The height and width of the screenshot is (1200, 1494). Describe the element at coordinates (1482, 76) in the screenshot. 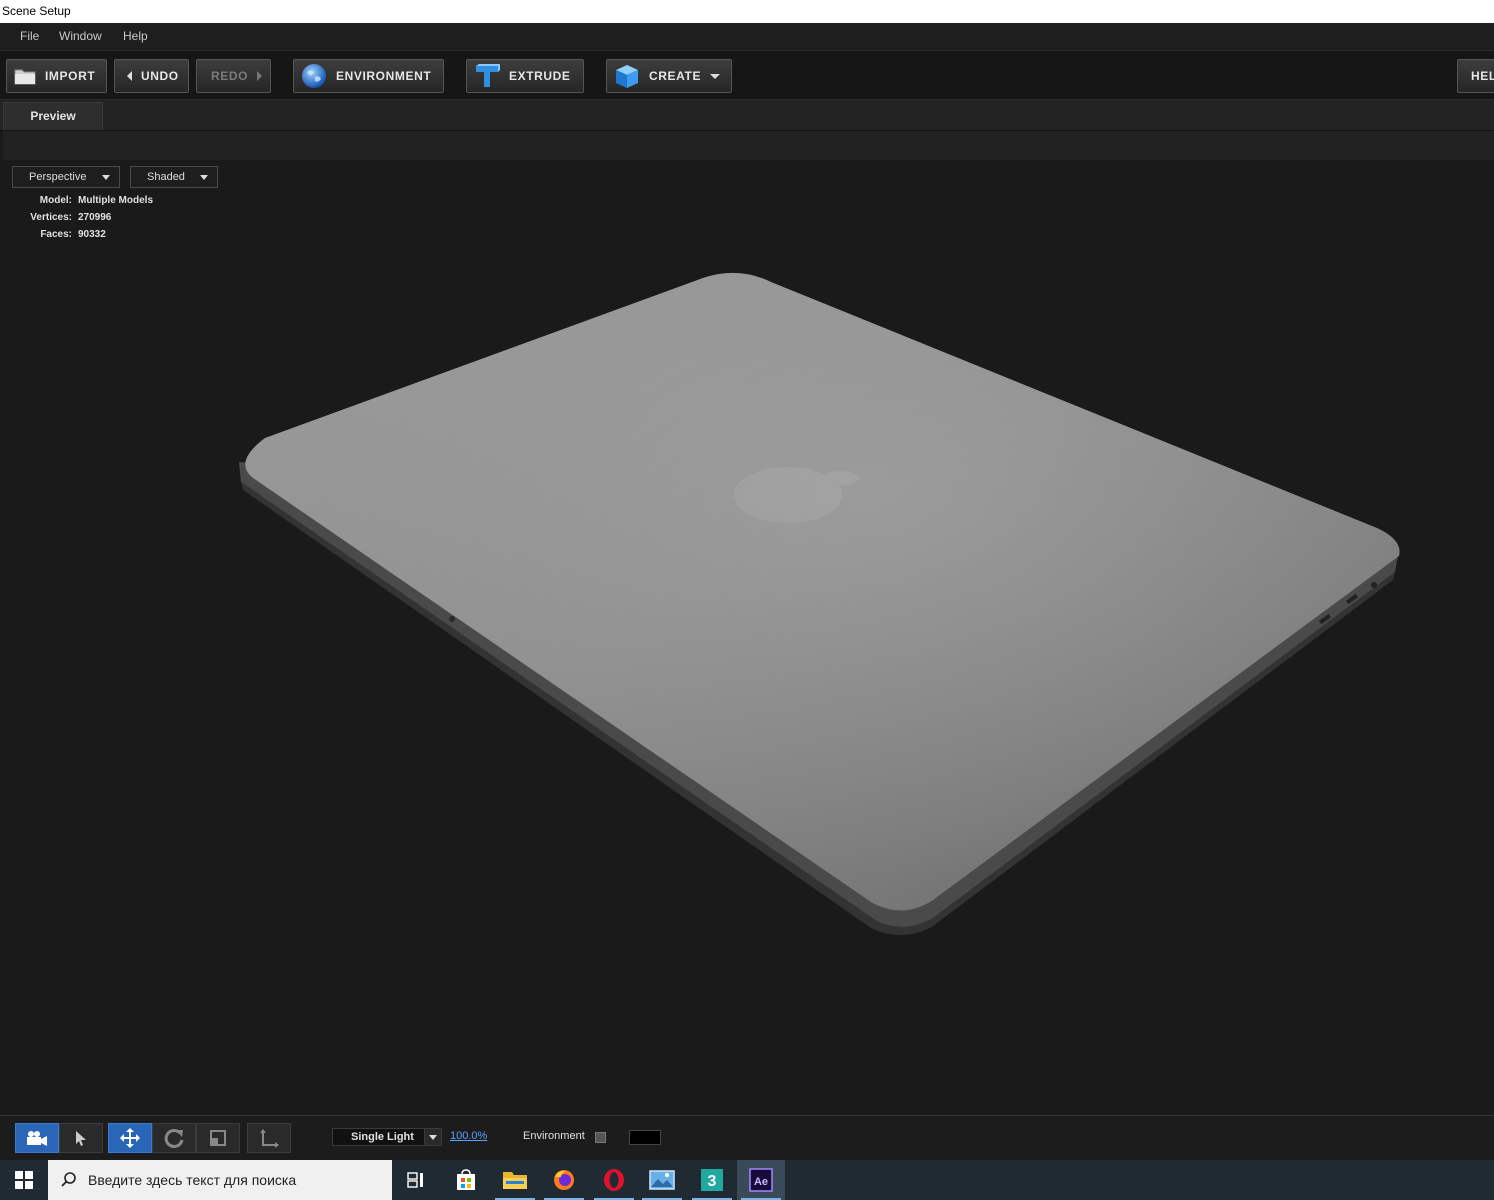

I see `help-label: HEL` at that location.